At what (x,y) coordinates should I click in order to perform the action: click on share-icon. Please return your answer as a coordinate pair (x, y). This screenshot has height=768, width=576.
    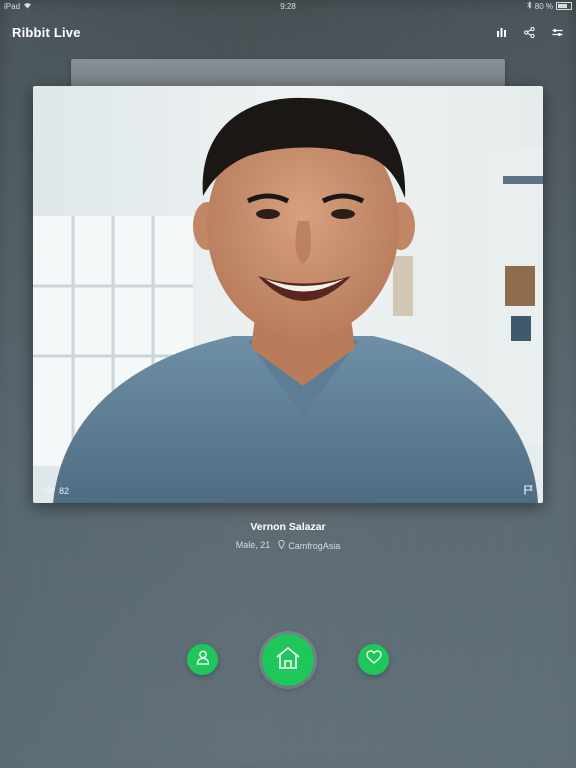
    Looking at the image, I should click on (529, 32).